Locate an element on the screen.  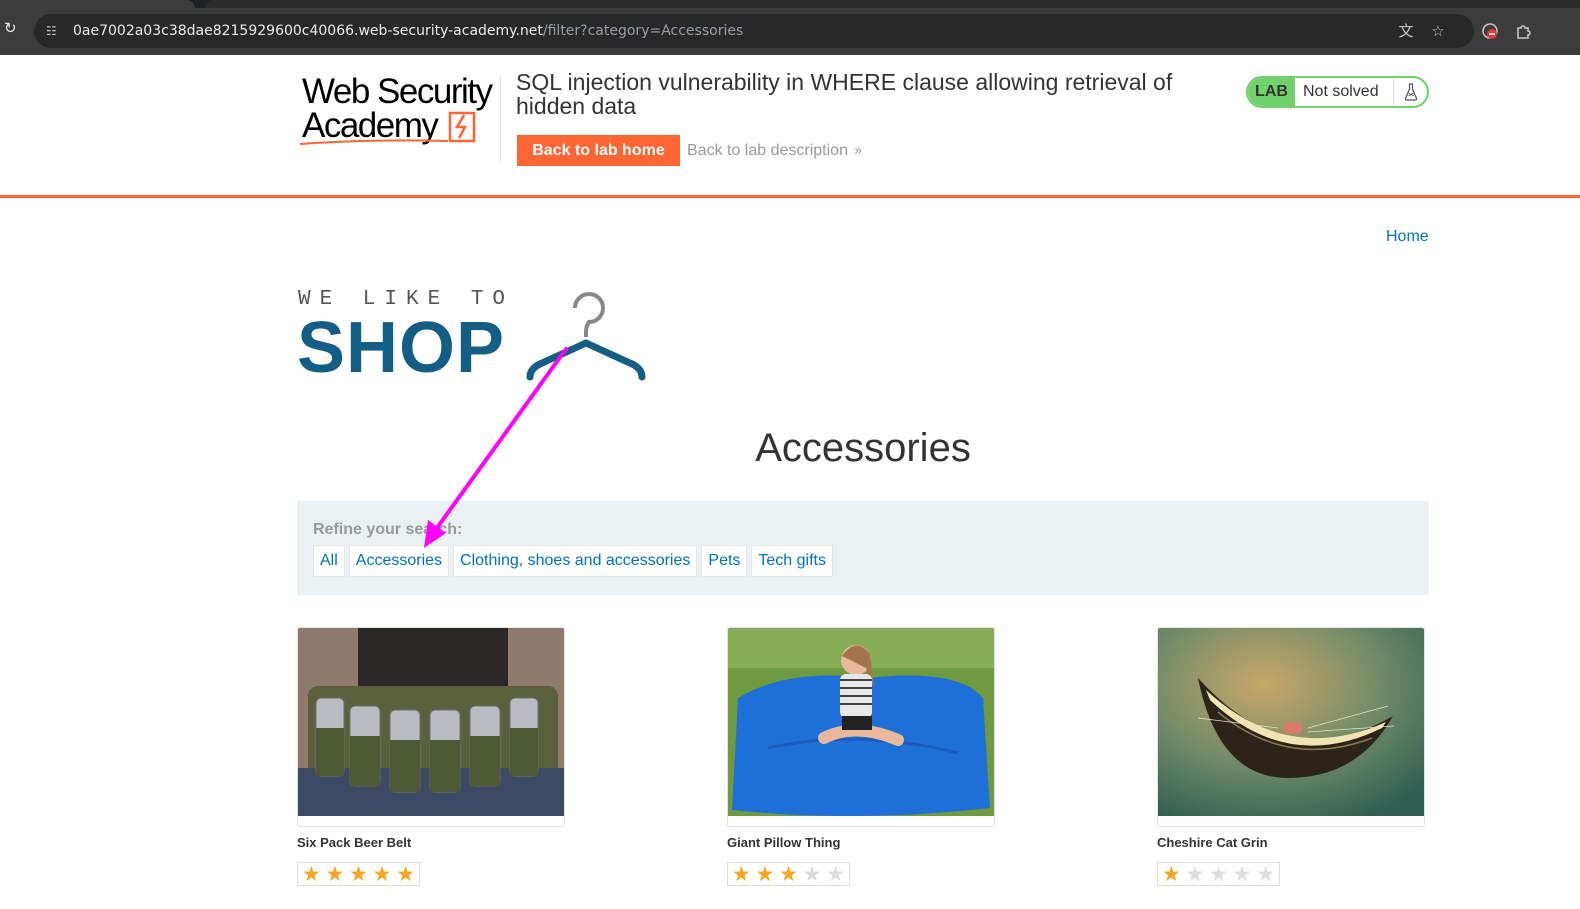
product-card: Giant Pillow Thing ★ ★ ★ ★ ★ is located at coordinates (861, 756).